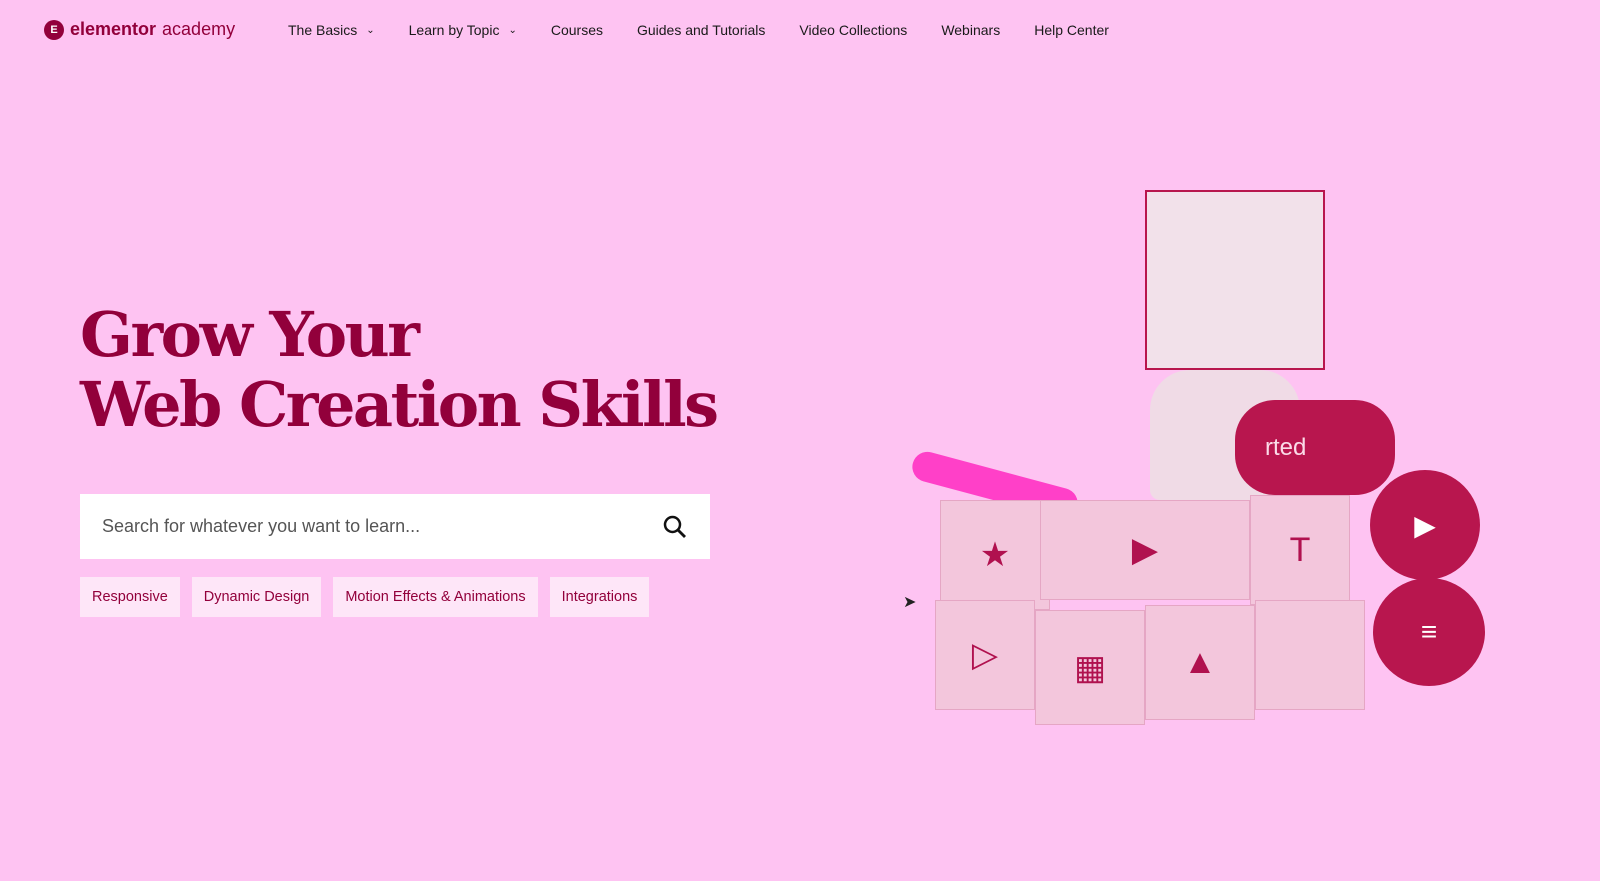 This screenshot has height=881, width=1600. Describe the element at coordinates (199, 29) in the screenshot. I see `logo-subtext: academy` at that location.